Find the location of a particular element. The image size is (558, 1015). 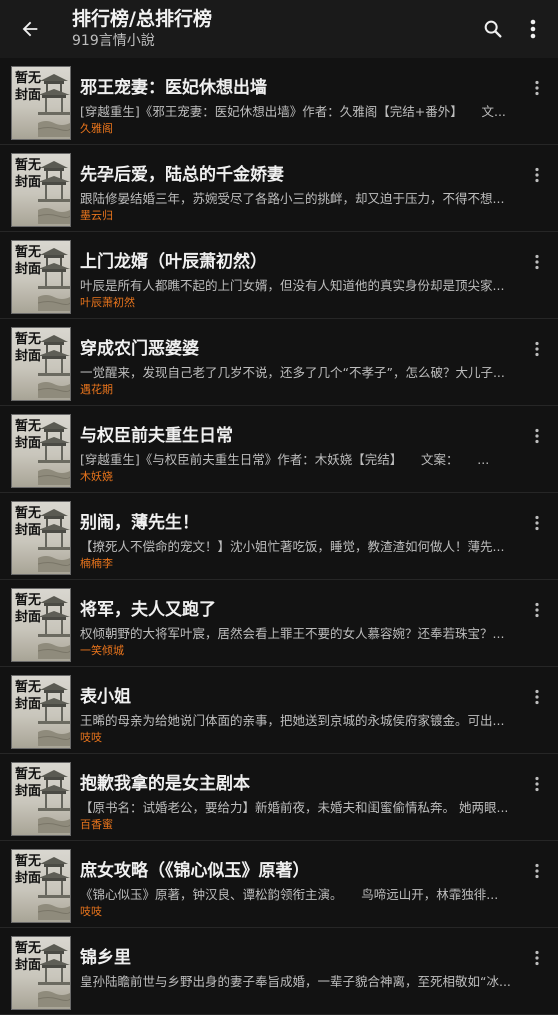

book-author: 木妖娆 is located at coordinates (96, 476).